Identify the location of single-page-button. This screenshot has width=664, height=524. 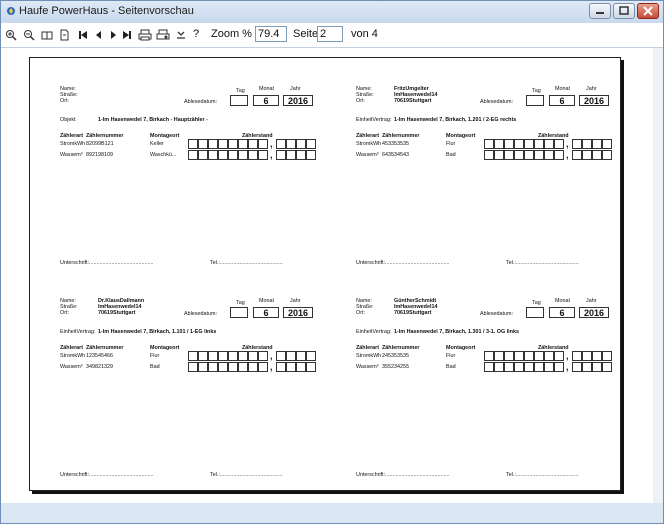
(64, 35).